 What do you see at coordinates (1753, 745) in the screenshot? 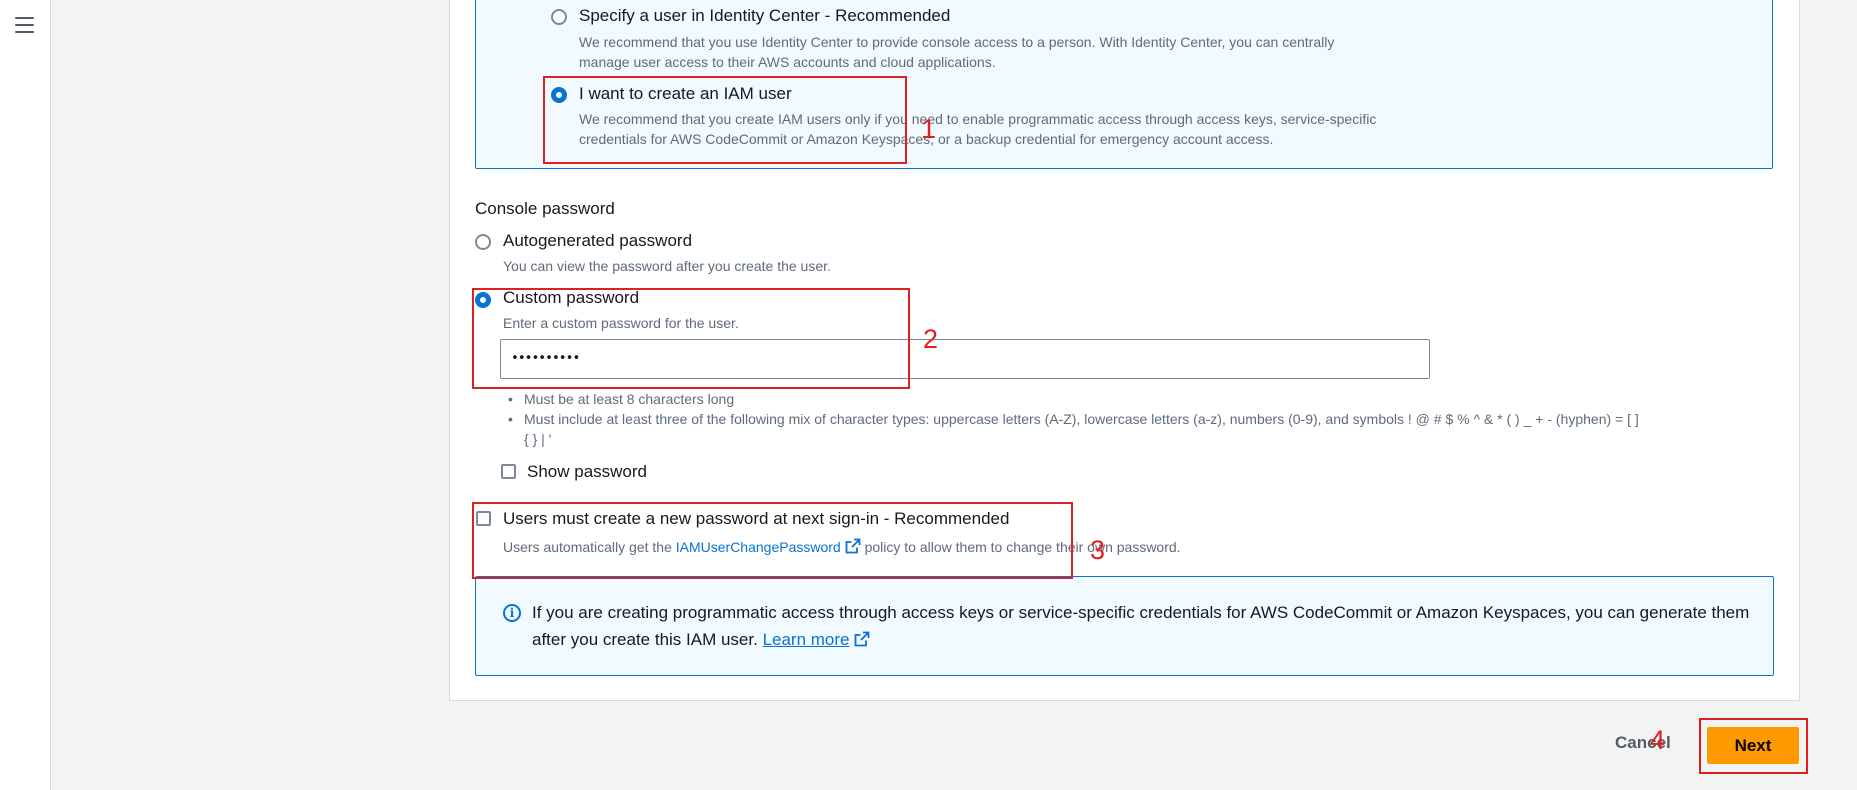
I see `next-button: Next` at bounding box center [1753, 745].